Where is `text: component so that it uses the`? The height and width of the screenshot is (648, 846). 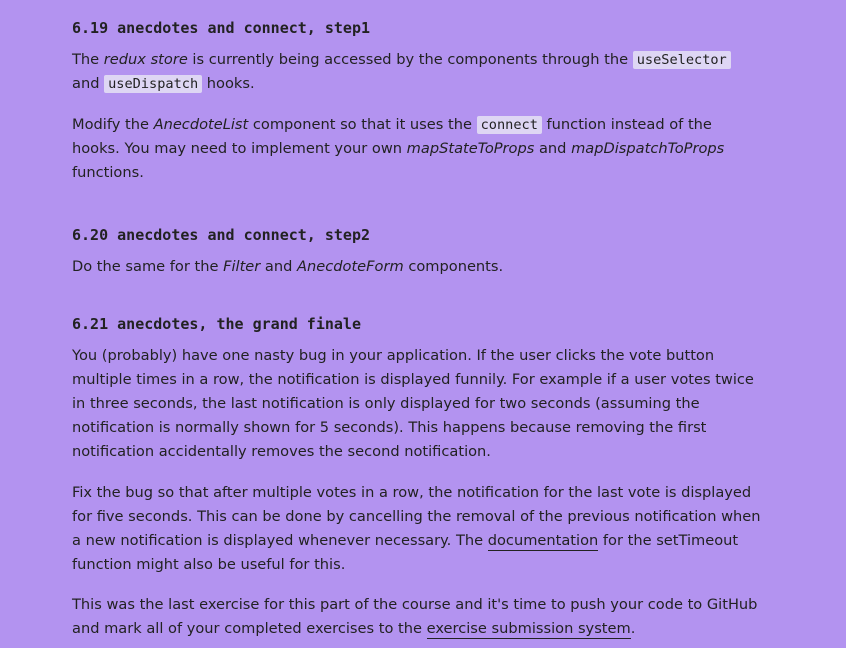
text: component so that it uses the is located at coordinates (362, 124).